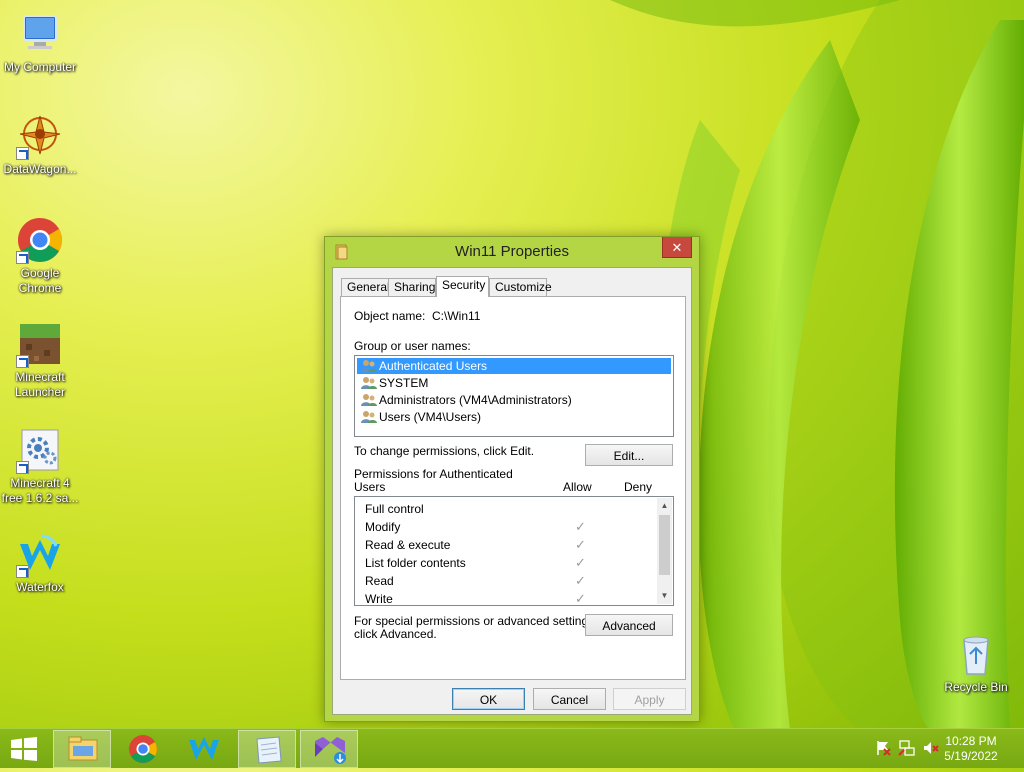  Describe the element at coordinates (520, 287) in the screenshot. I see `tab-customize: Customize` at that location.